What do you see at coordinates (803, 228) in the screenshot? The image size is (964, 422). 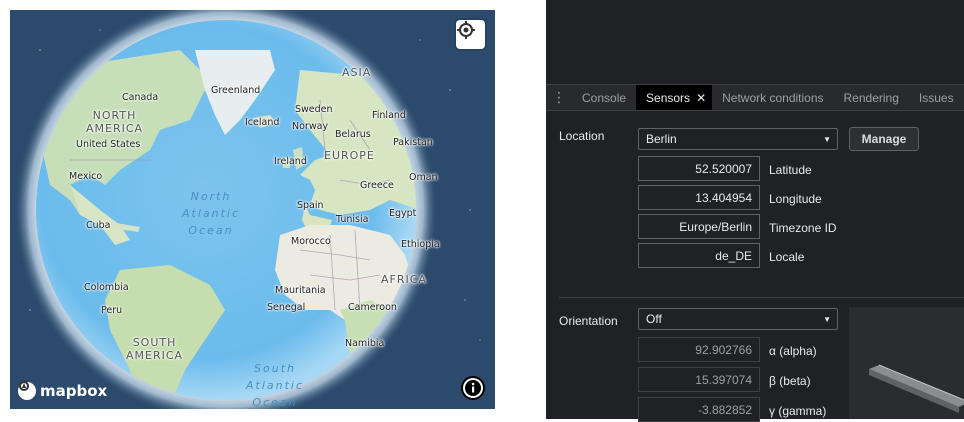 I see `timezone-label: Timezone ID` at bounding box center [803, 228].